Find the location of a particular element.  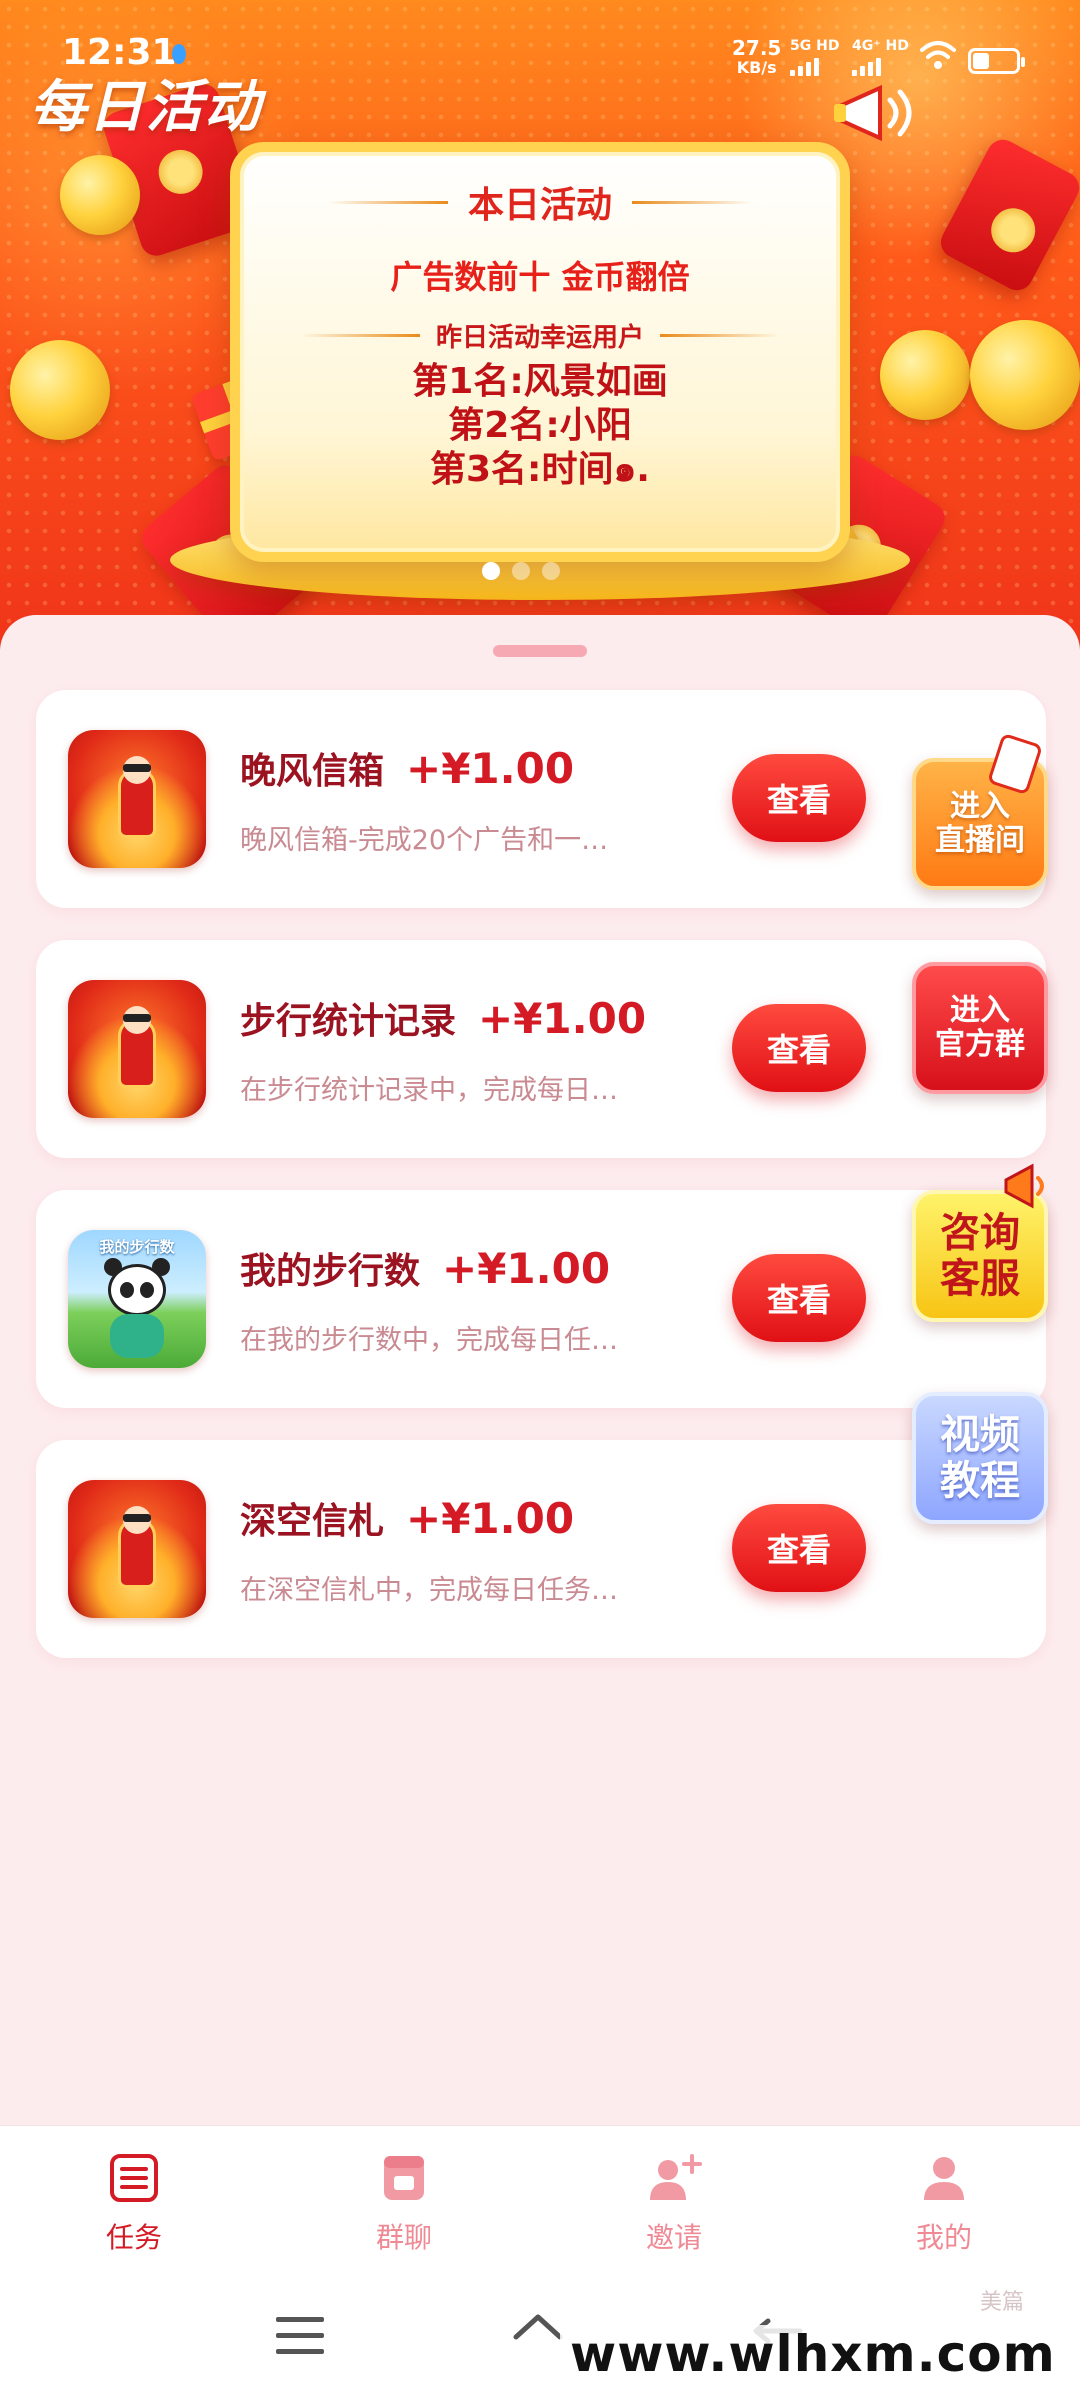

network-speed-value: 27.5 is located at coordinates (757, 48).